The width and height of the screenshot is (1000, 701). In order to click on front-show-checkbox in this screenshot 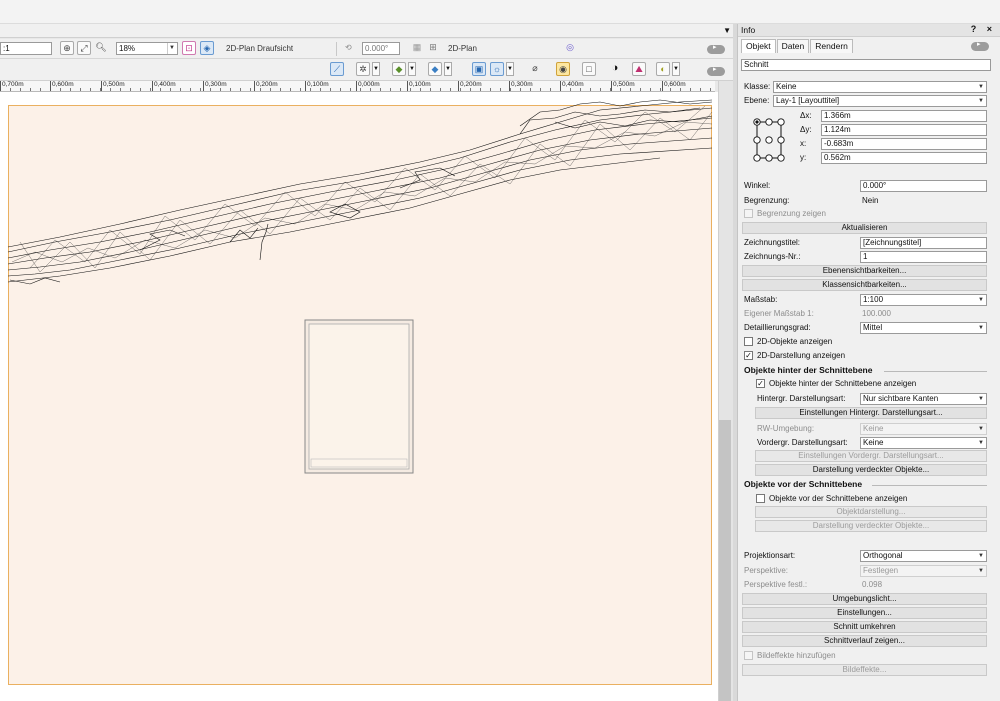, I will do `click(760, 498)`.